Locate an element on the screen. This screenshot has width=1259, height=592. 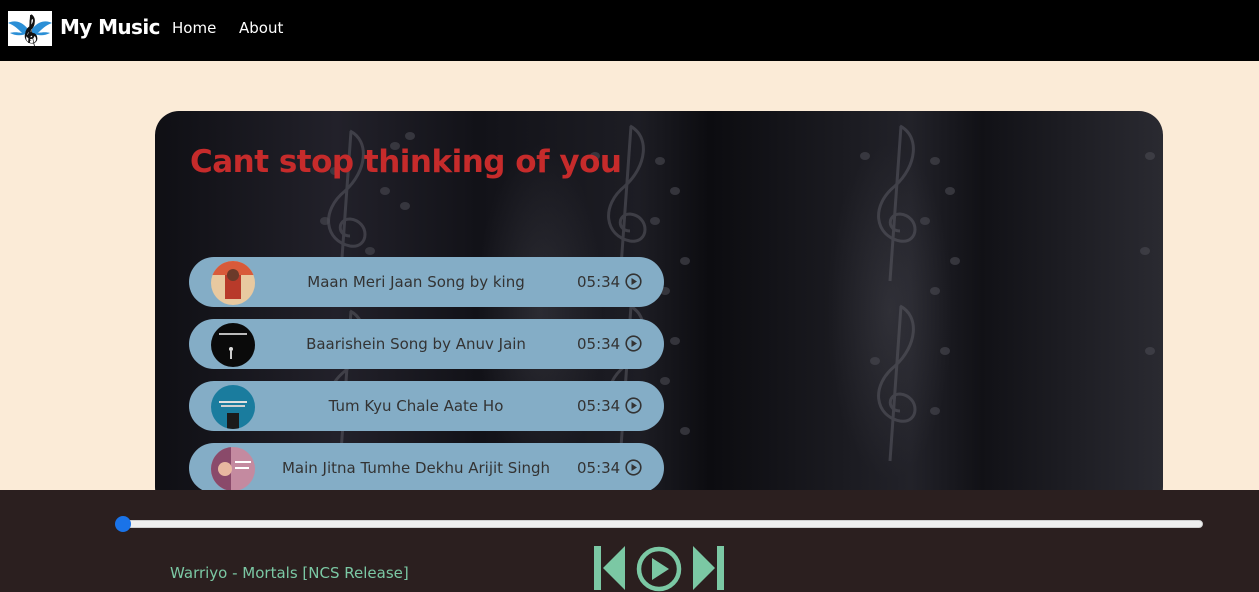
nav-link-home: Home is located at coordinates (194, 28).